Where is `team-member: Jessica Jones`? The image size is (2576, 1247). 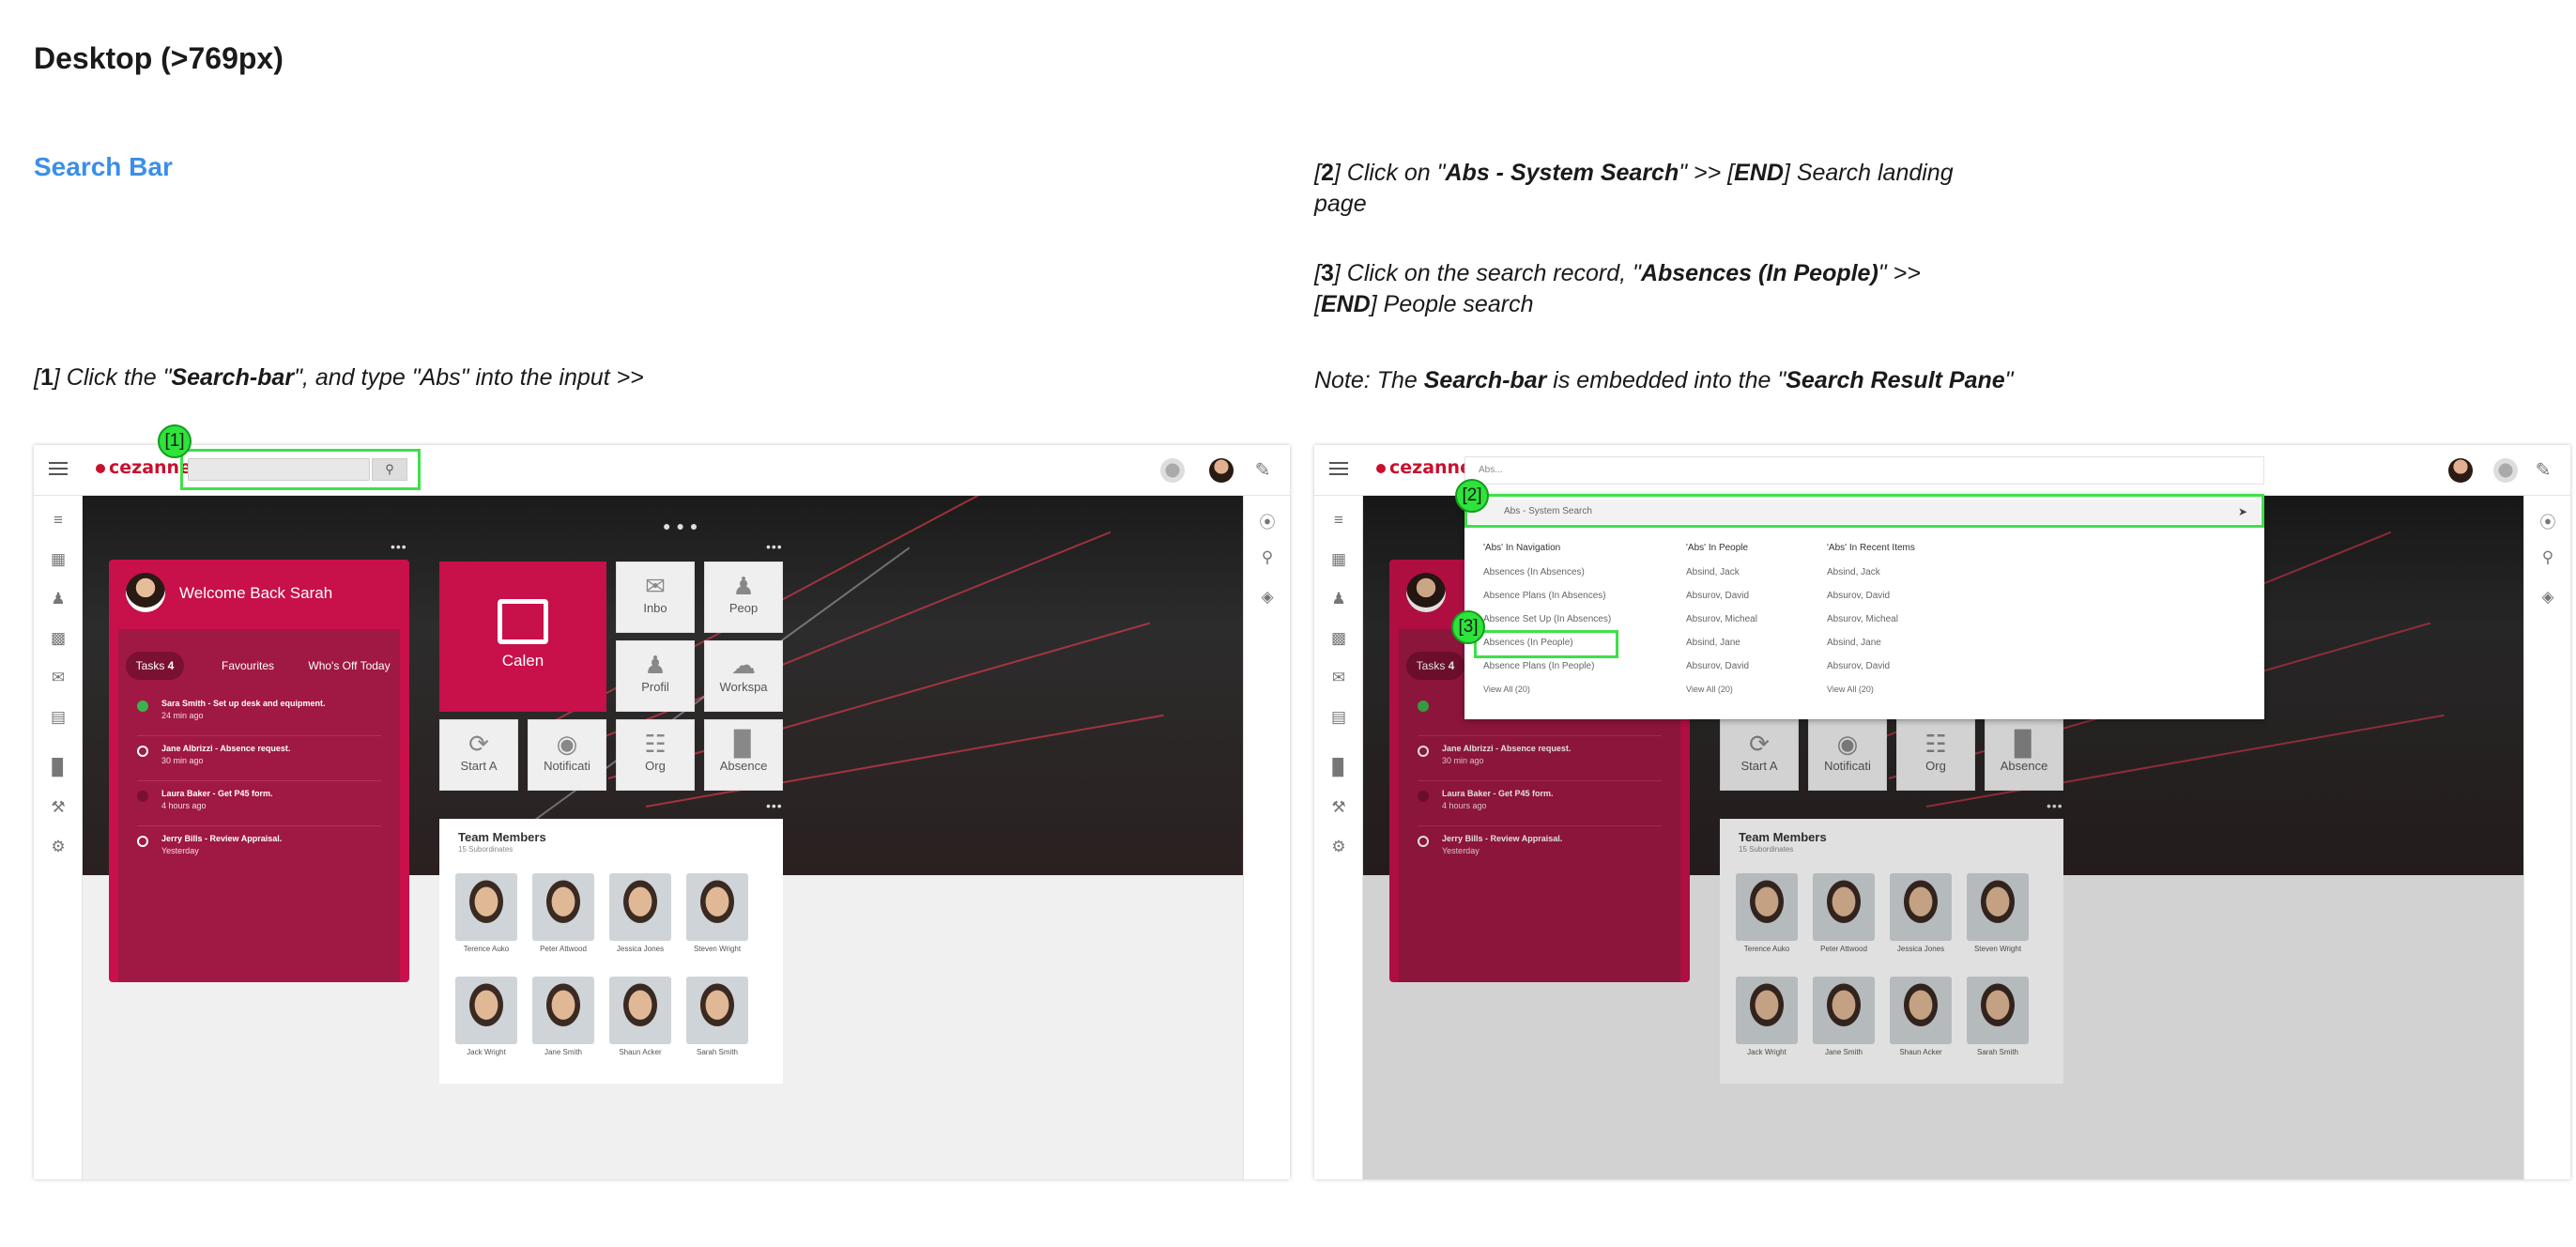
team-member: Jessica Jones is located at coordinates (640, 913).